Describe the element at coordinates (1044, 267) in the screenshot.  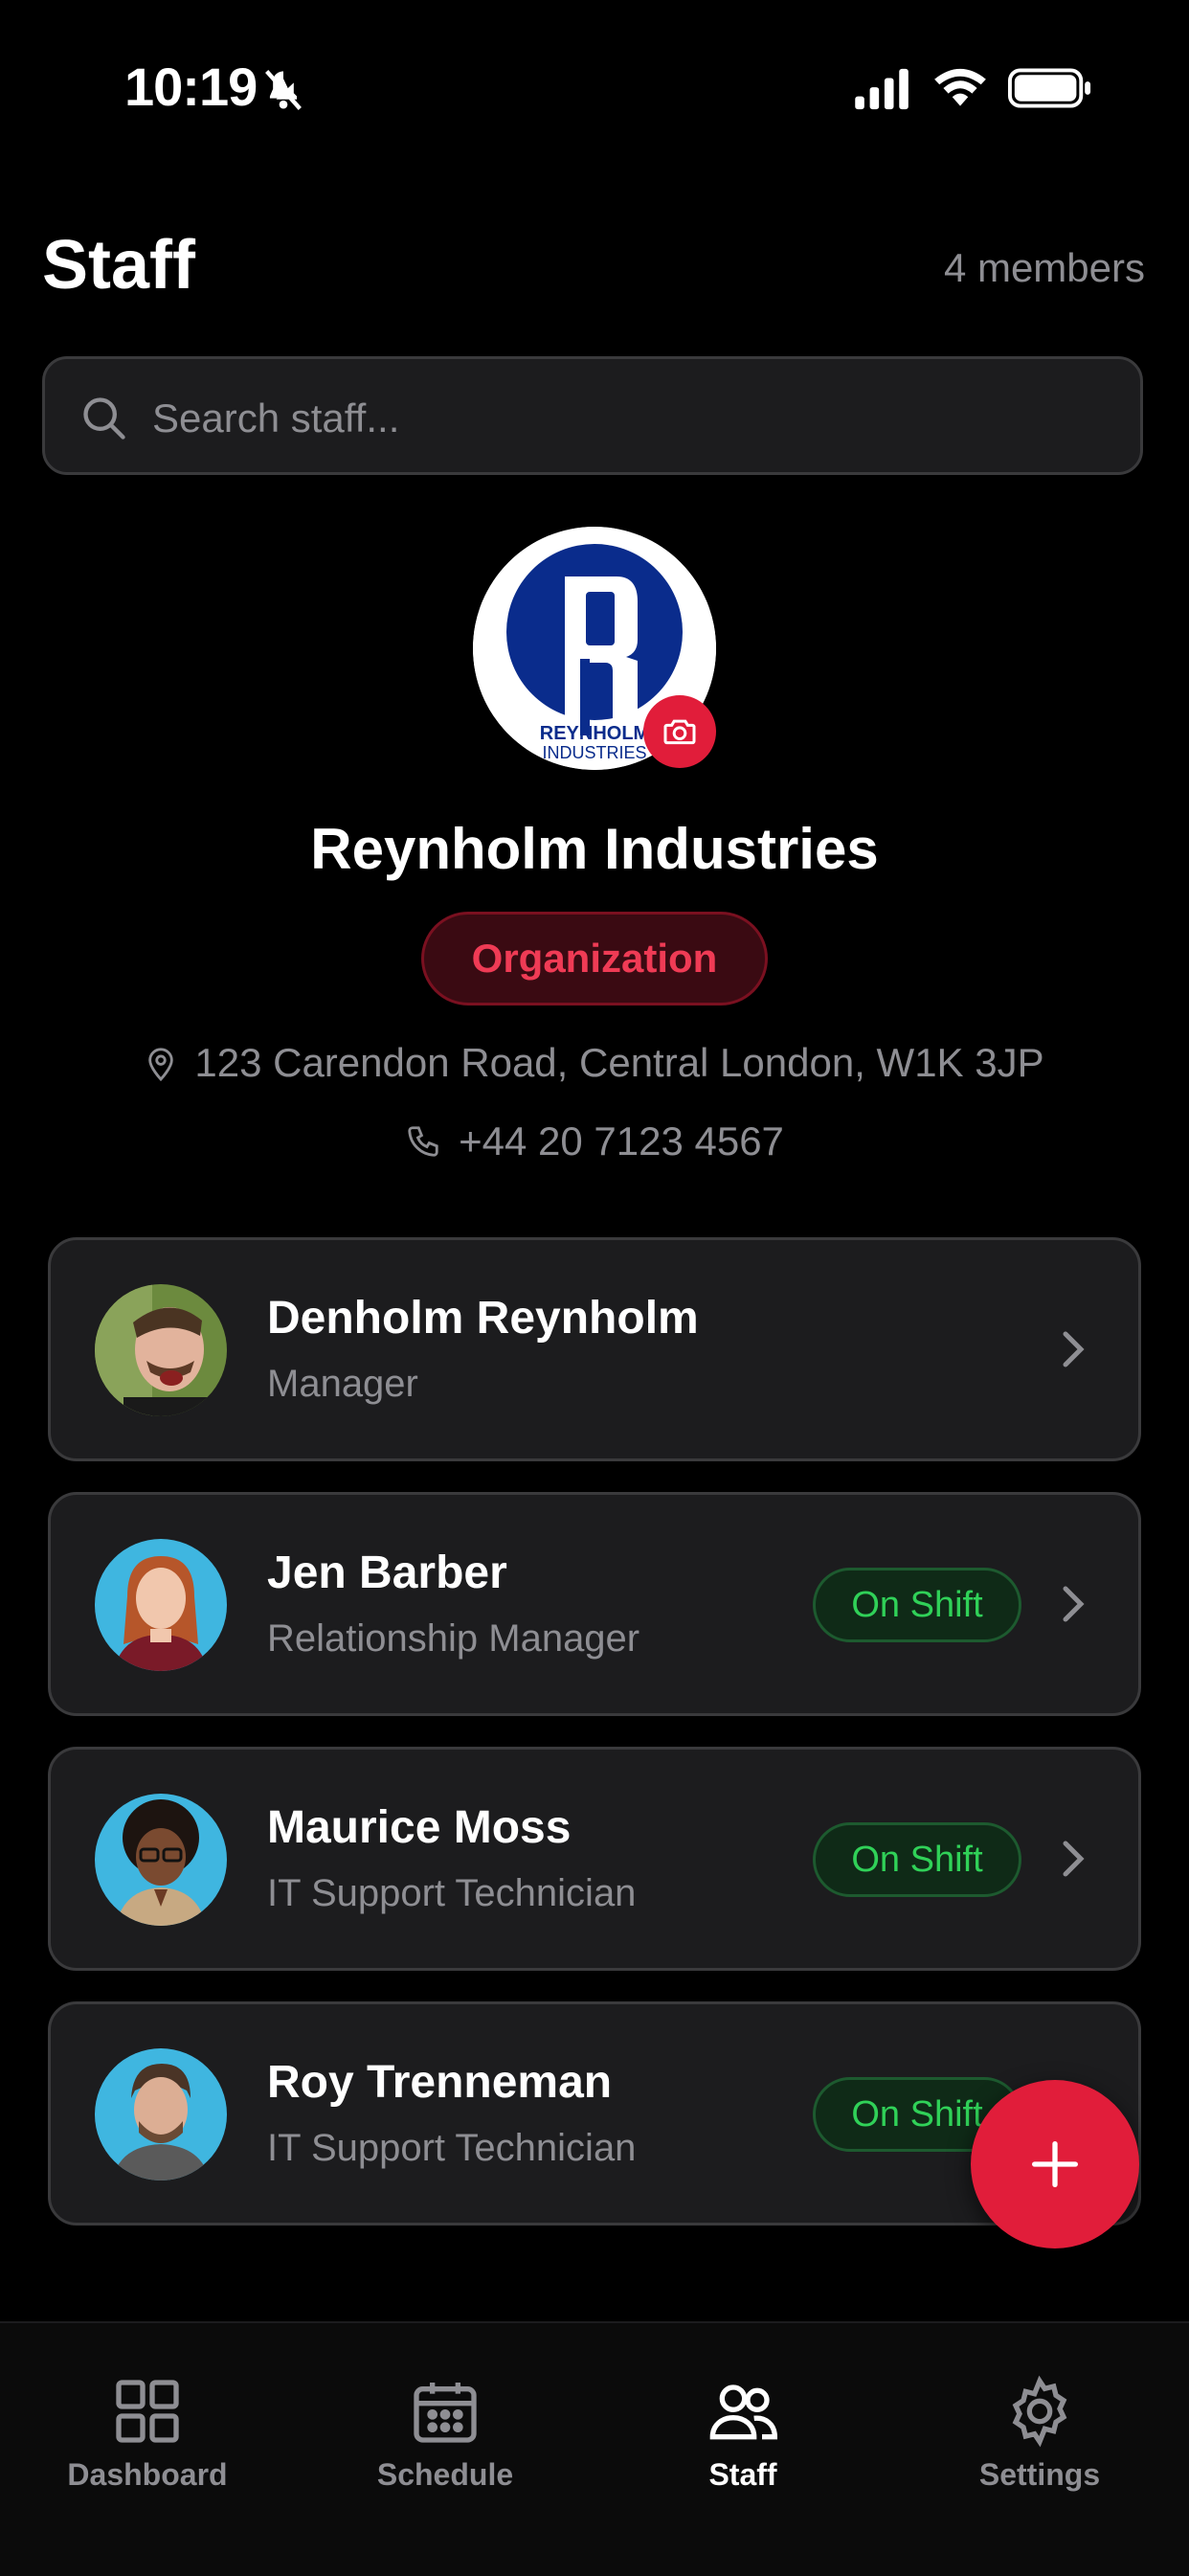
I see `member-count: 4 members` at that location.